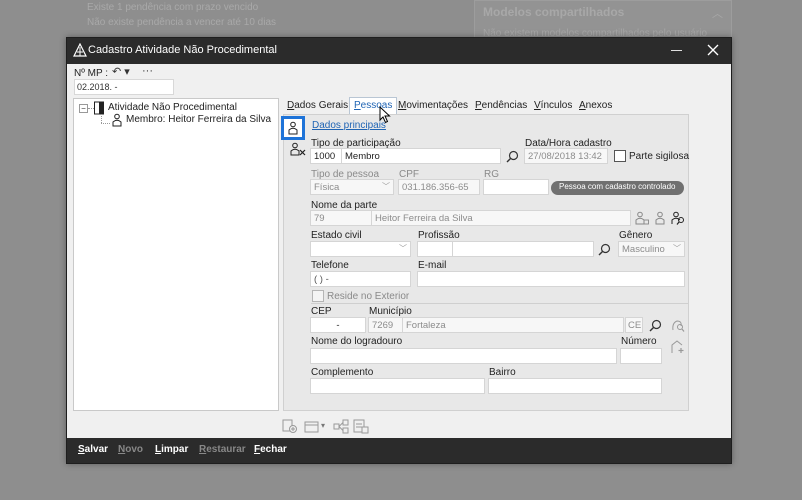 The width and height of the screenshot is (802, 500). What do you see at coordinates (298, 149) in the screenshot?
I see `remove-person-icon` at bounding box center [298, 149].